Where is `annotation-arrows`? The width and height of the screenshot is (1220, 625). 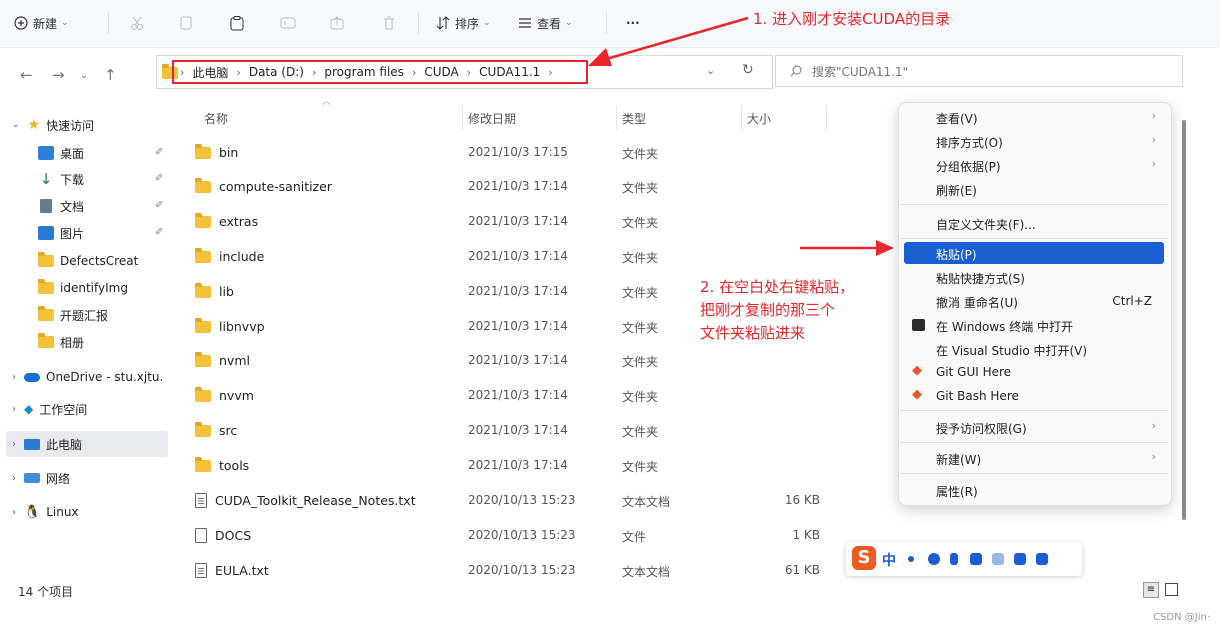
annotation-arrows is located at coordinates (741, 136).